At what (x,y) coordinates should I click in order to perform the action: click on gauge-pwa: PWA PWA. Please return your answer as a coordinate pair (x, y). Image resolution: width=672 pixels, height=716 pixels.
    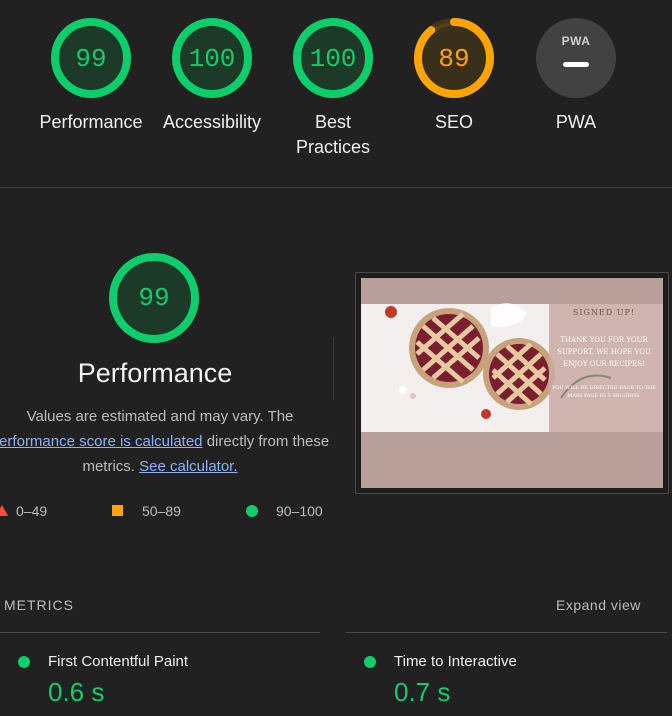
    Looking at the image, I should click on (576, 76).